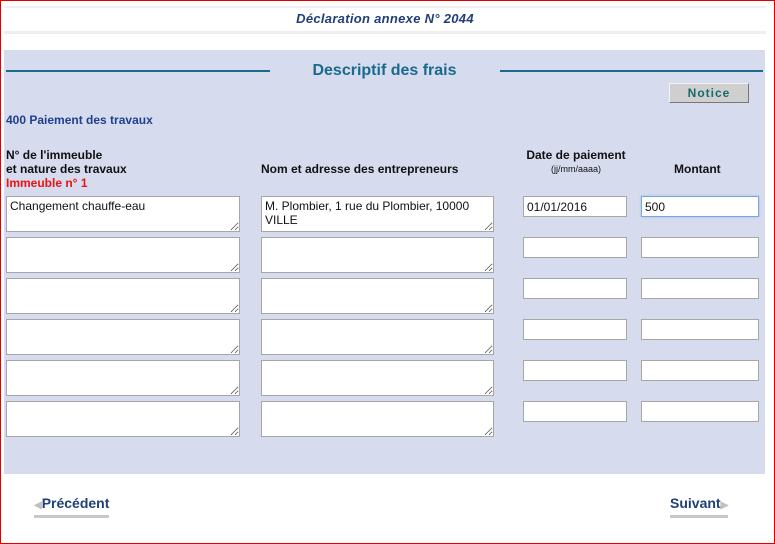  What do you see at coordinates (709, 93) in the screenshot?
I see `notice-button: Notice` at bounding box center [709, 93].